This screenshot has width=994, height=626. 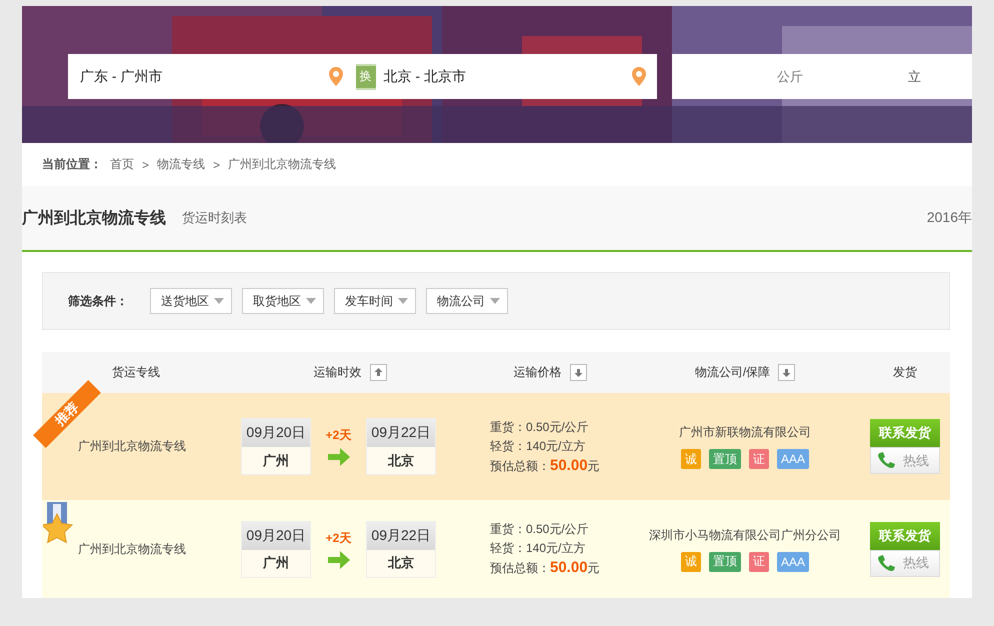 I want to click on breadcrumb-label: 当前位置：, so click(x=72, y=164).